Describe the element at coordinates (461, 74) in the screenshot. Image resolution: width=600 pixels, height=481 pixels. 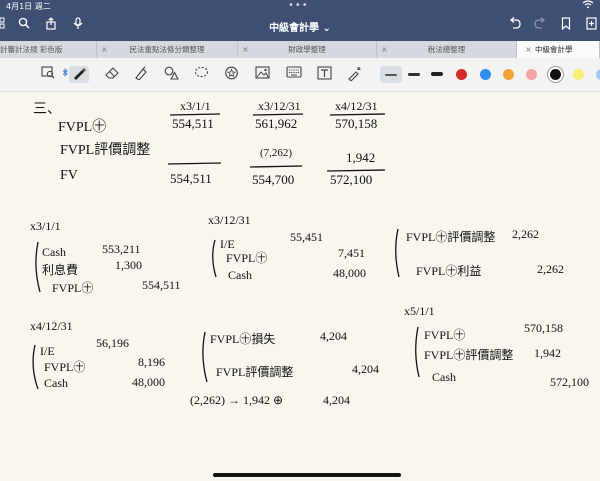
I see `color-red-swatch` at that location.